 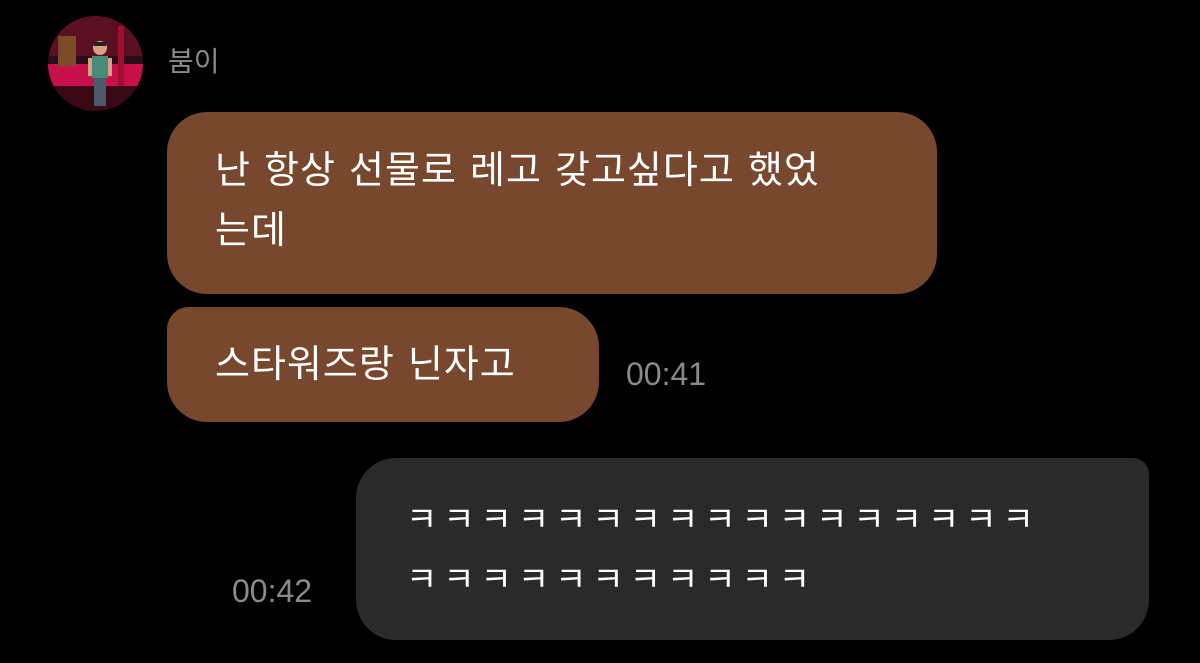 I want to click on message-timestamp: 00:42, so click(x=272, y=591).